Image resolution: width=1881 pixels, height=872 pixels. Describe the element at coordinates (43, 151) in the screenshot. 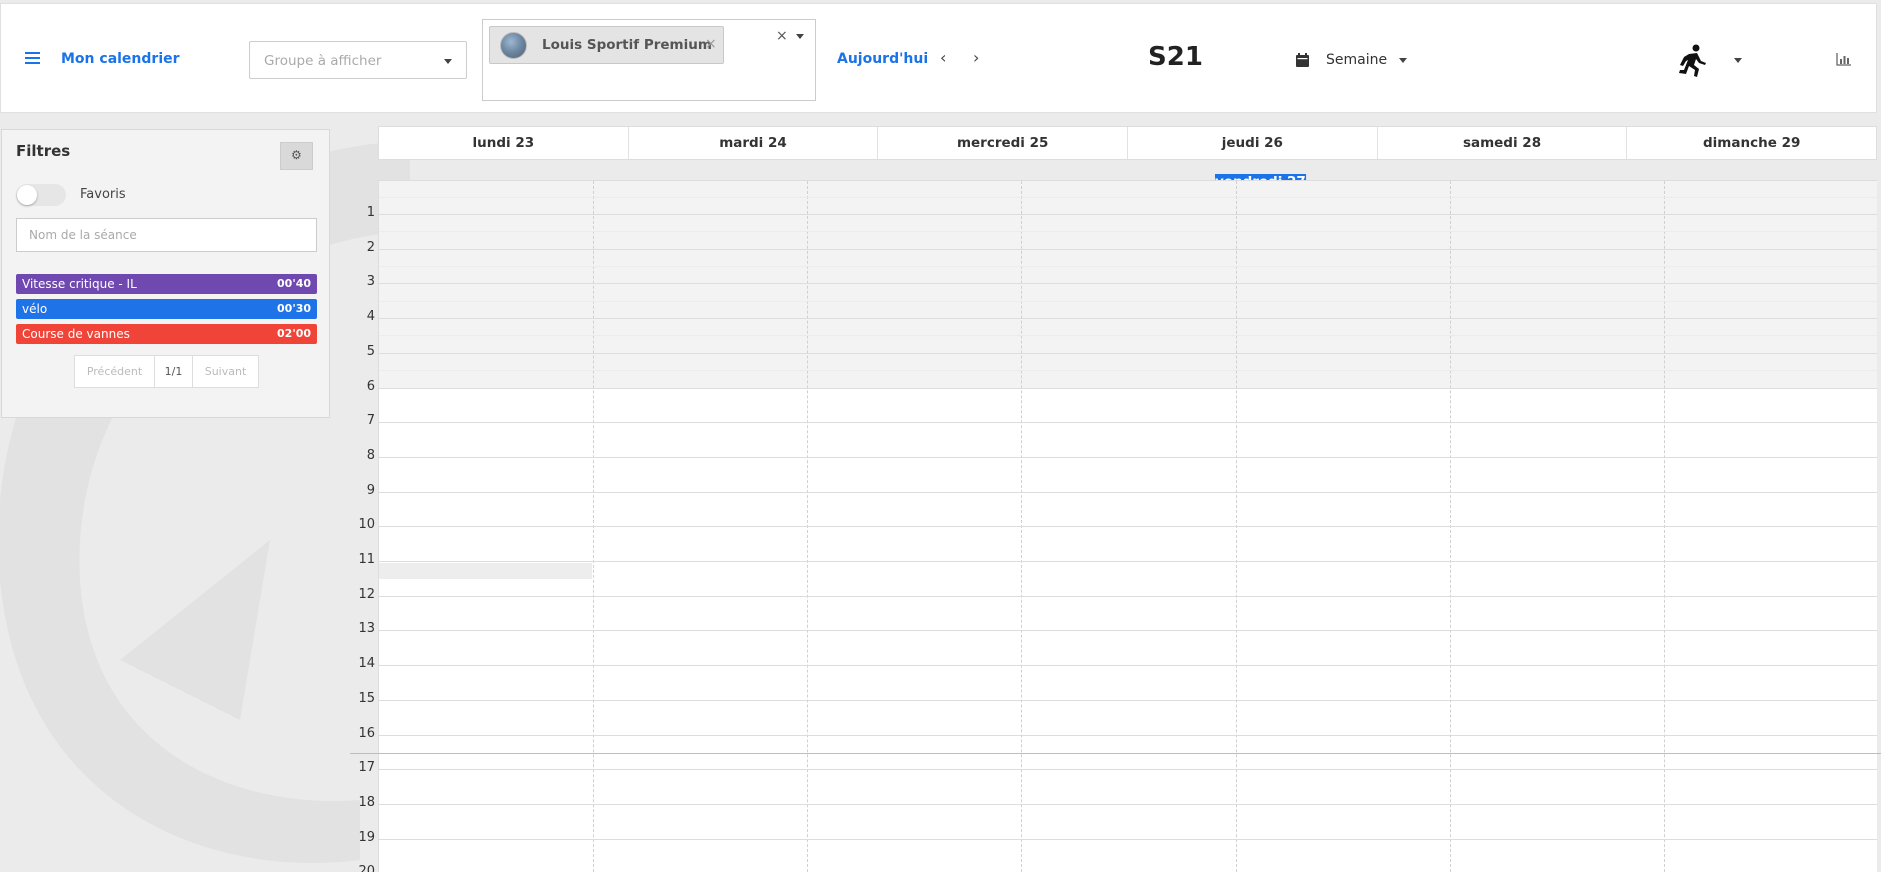

I see `filters-title: Filtres` at that location.